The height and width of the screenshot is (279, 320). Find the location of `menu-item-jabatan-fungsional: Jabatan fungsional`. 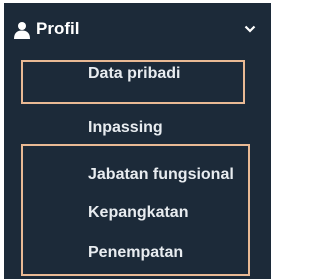

menu-item-jabatan-fungsional: Jabatan fungsional is located at coordinates (161, 175).